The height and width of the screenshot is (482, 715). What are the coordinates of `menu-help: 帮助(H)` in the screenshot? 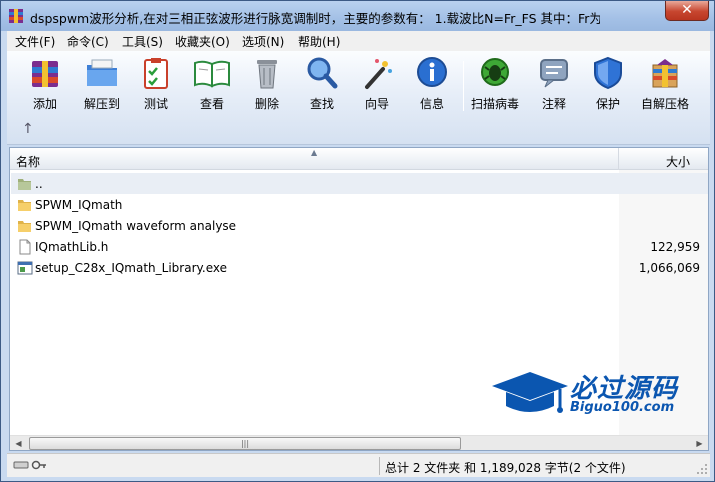 It's located at (319, 41).